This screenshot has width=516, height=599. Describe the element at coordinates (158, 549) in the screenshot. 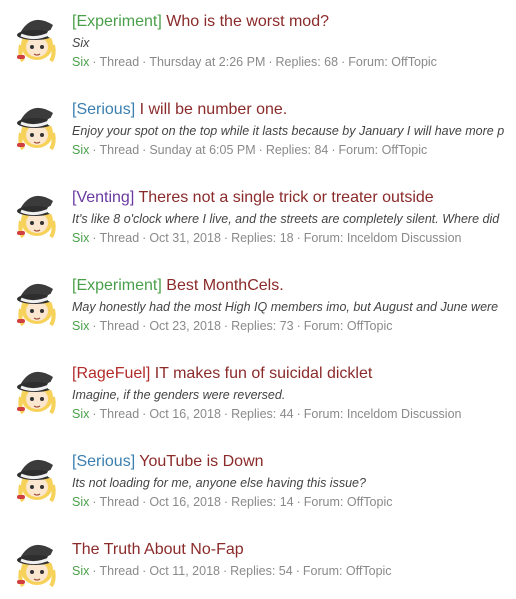

I see `thread-title-text: The Truth About No-Fap` at that location.